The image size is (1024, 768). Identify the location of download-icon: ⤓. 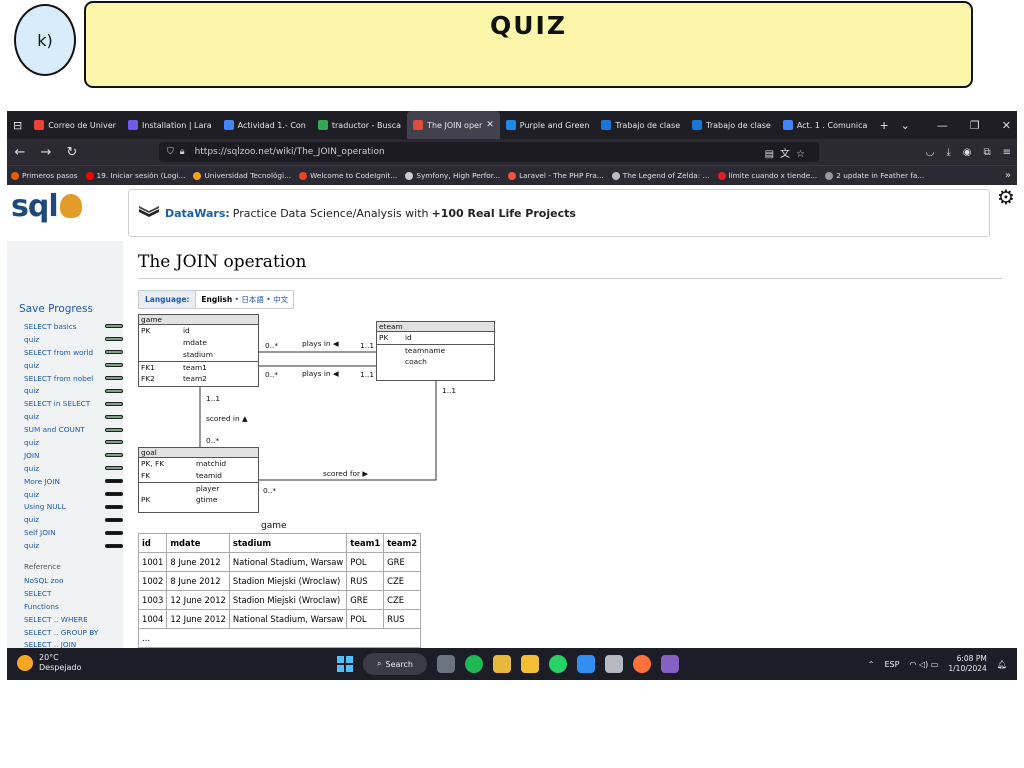
(948, 152).